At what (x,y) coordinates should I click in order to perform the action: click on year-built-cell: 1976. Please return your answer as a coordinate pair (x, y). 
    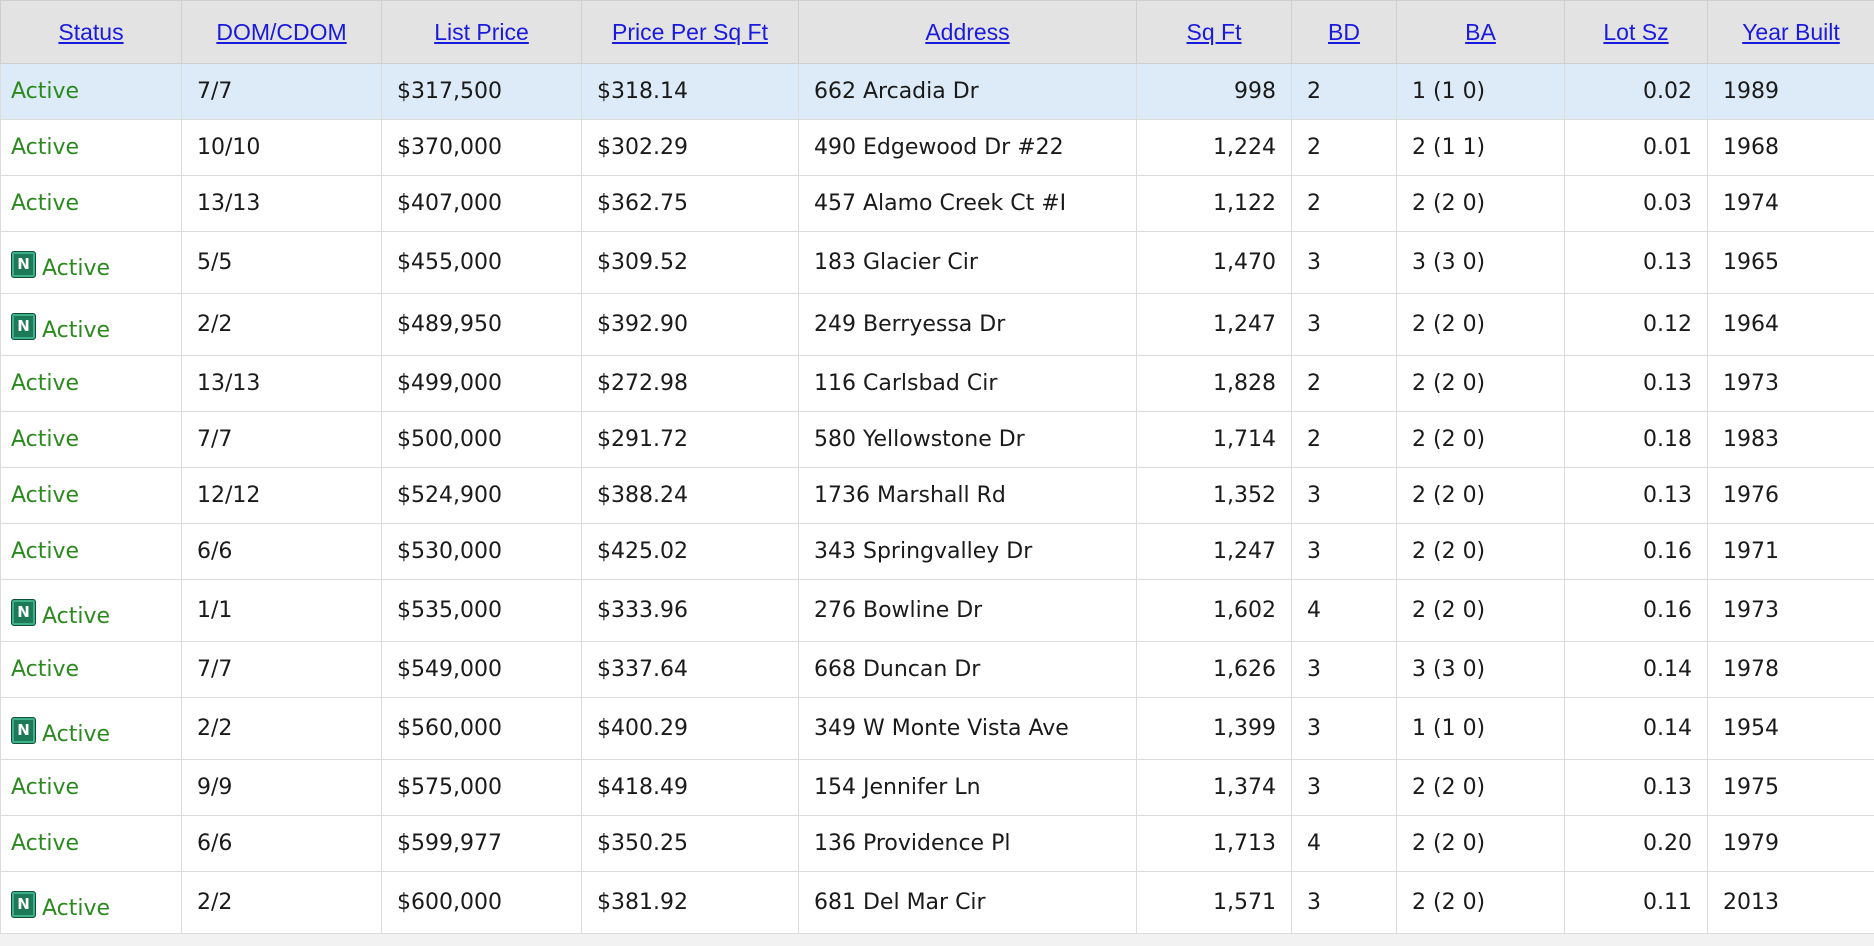
    Looking at the image, I should click on (1791, 496).